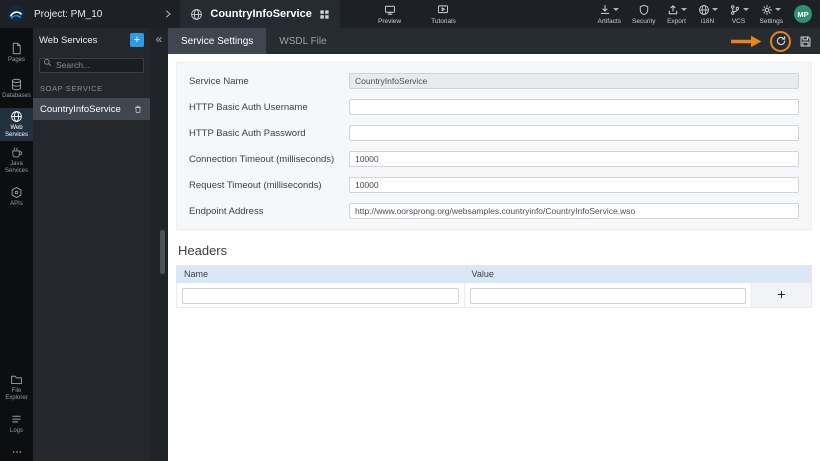 Image resolution: width=820 pixels, height=461 pixels. Describe the element at coordinates (609, 21) in the screenshot. I see `artifacts-label: Artifacts` at that location.